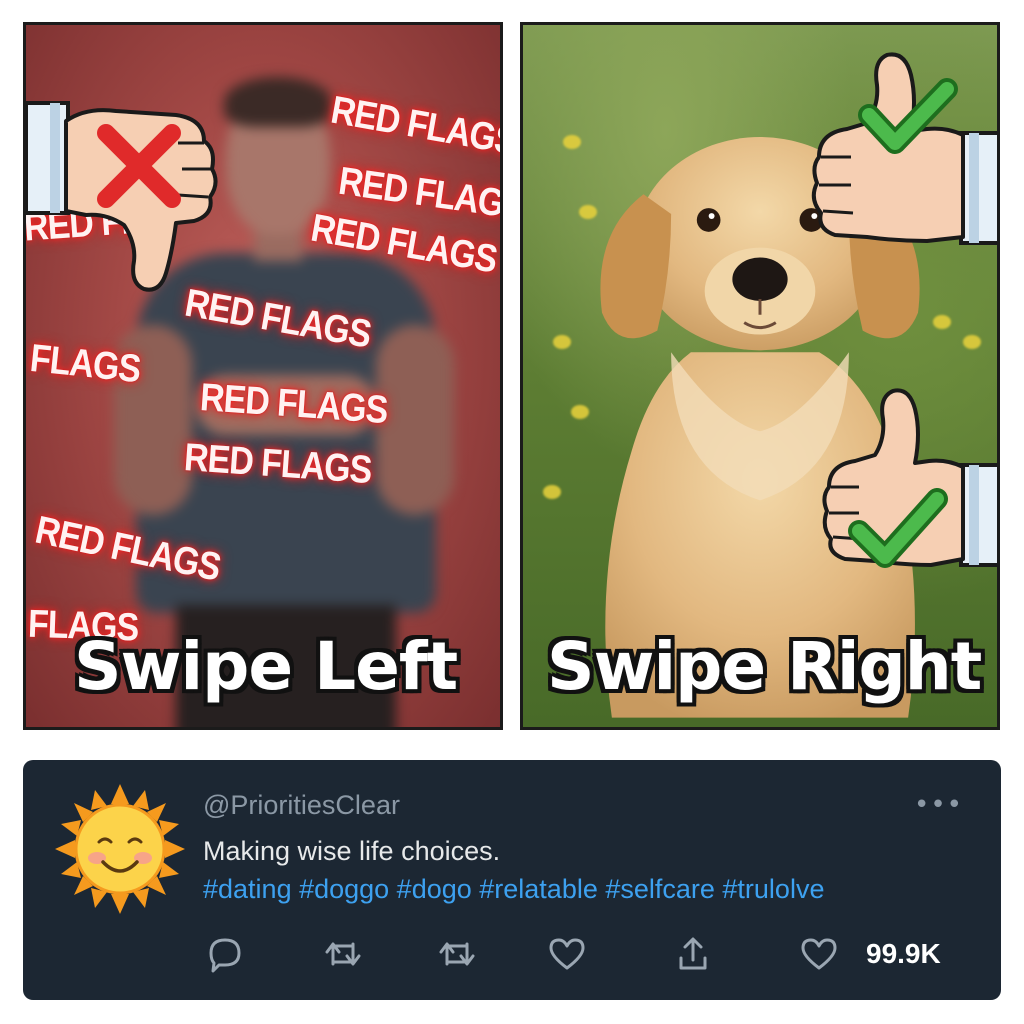 Image resolution: width=1024 pixels, height=1024 pixels. What do you see at coordinates (903, 953) in the screenshot?
I see `like-count: 99.9K` at bounding box center [903, 953].